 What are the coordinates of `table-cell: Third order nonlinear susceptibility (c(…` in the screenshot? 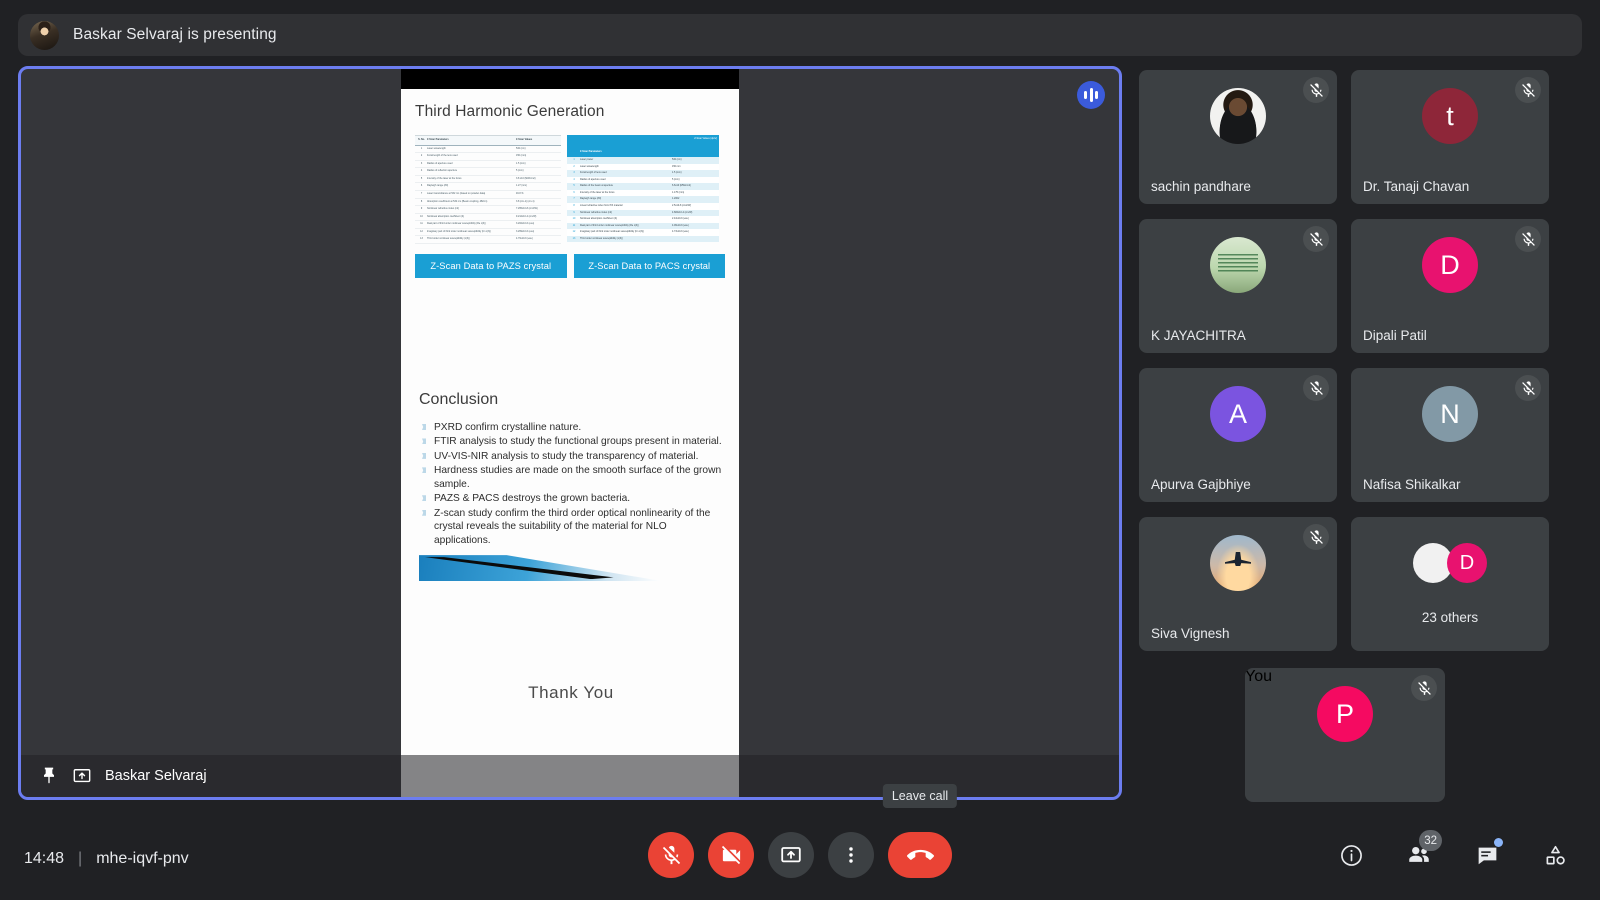 It's located at (601, 238).